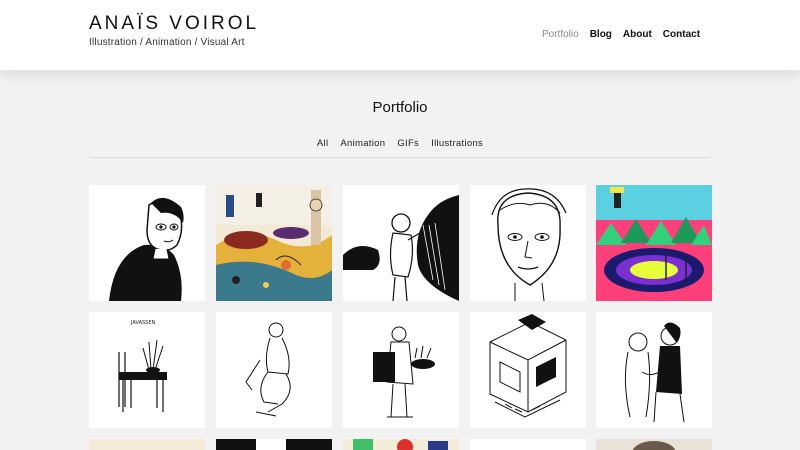  I want to click on partial-thumbnail-white, so click(528, 444).